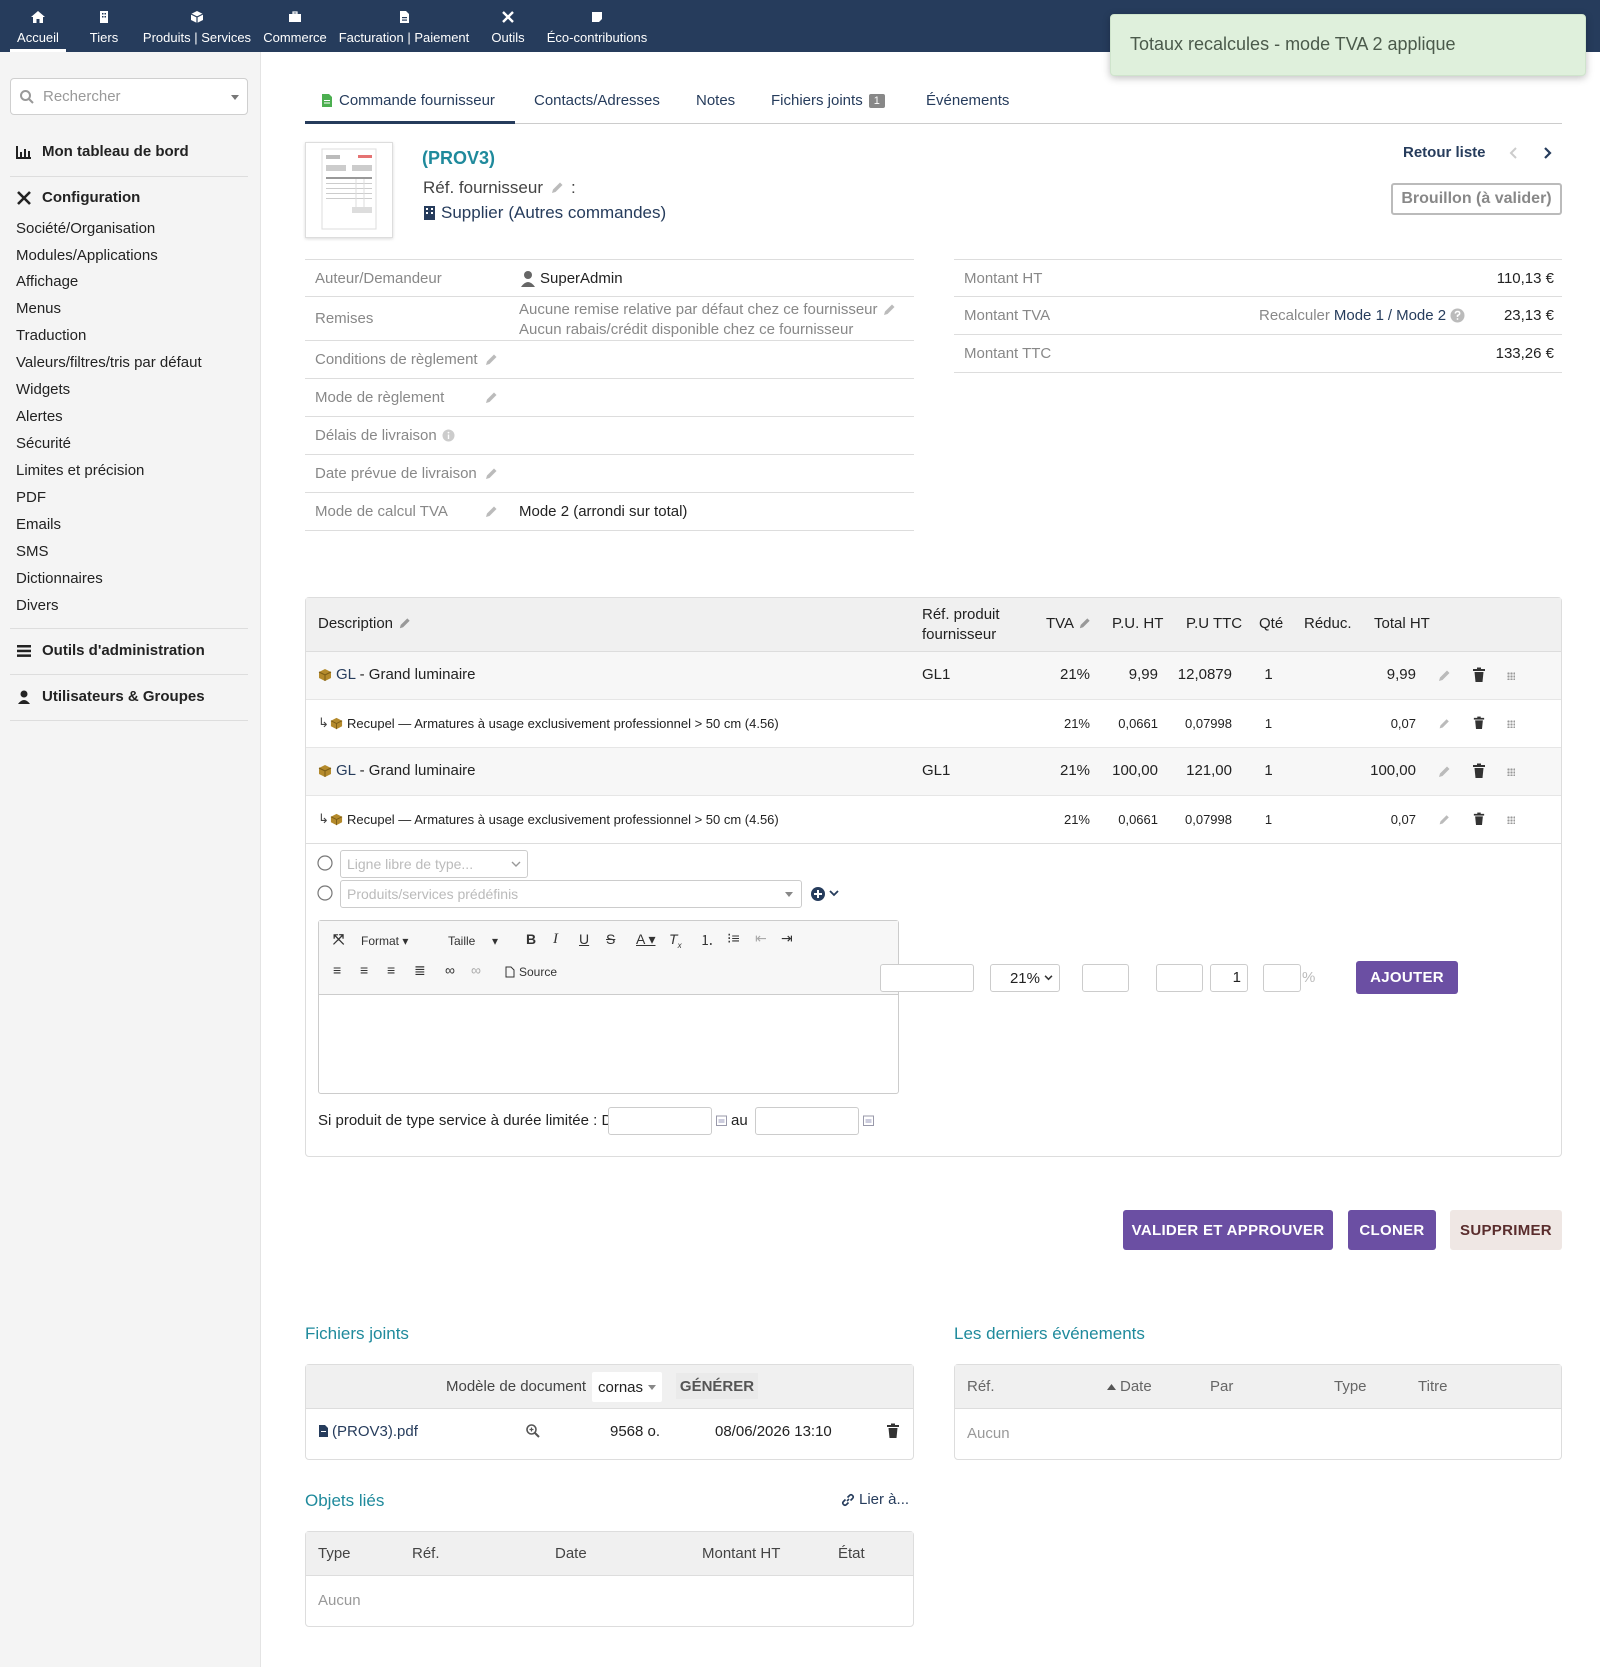 The width and height of the screenshot is (1600, 1667). I want to click on menu-modules: Modules/Applications, so click(87, 255).